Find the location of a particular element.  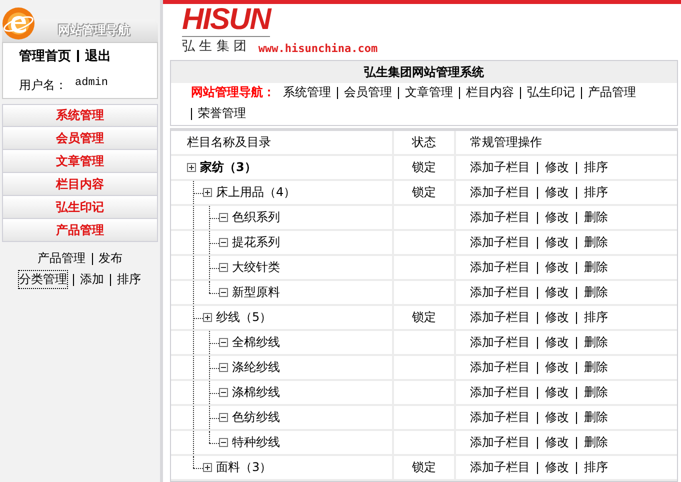

nav-link: 产品管理 is located at coordinates (612, 92).